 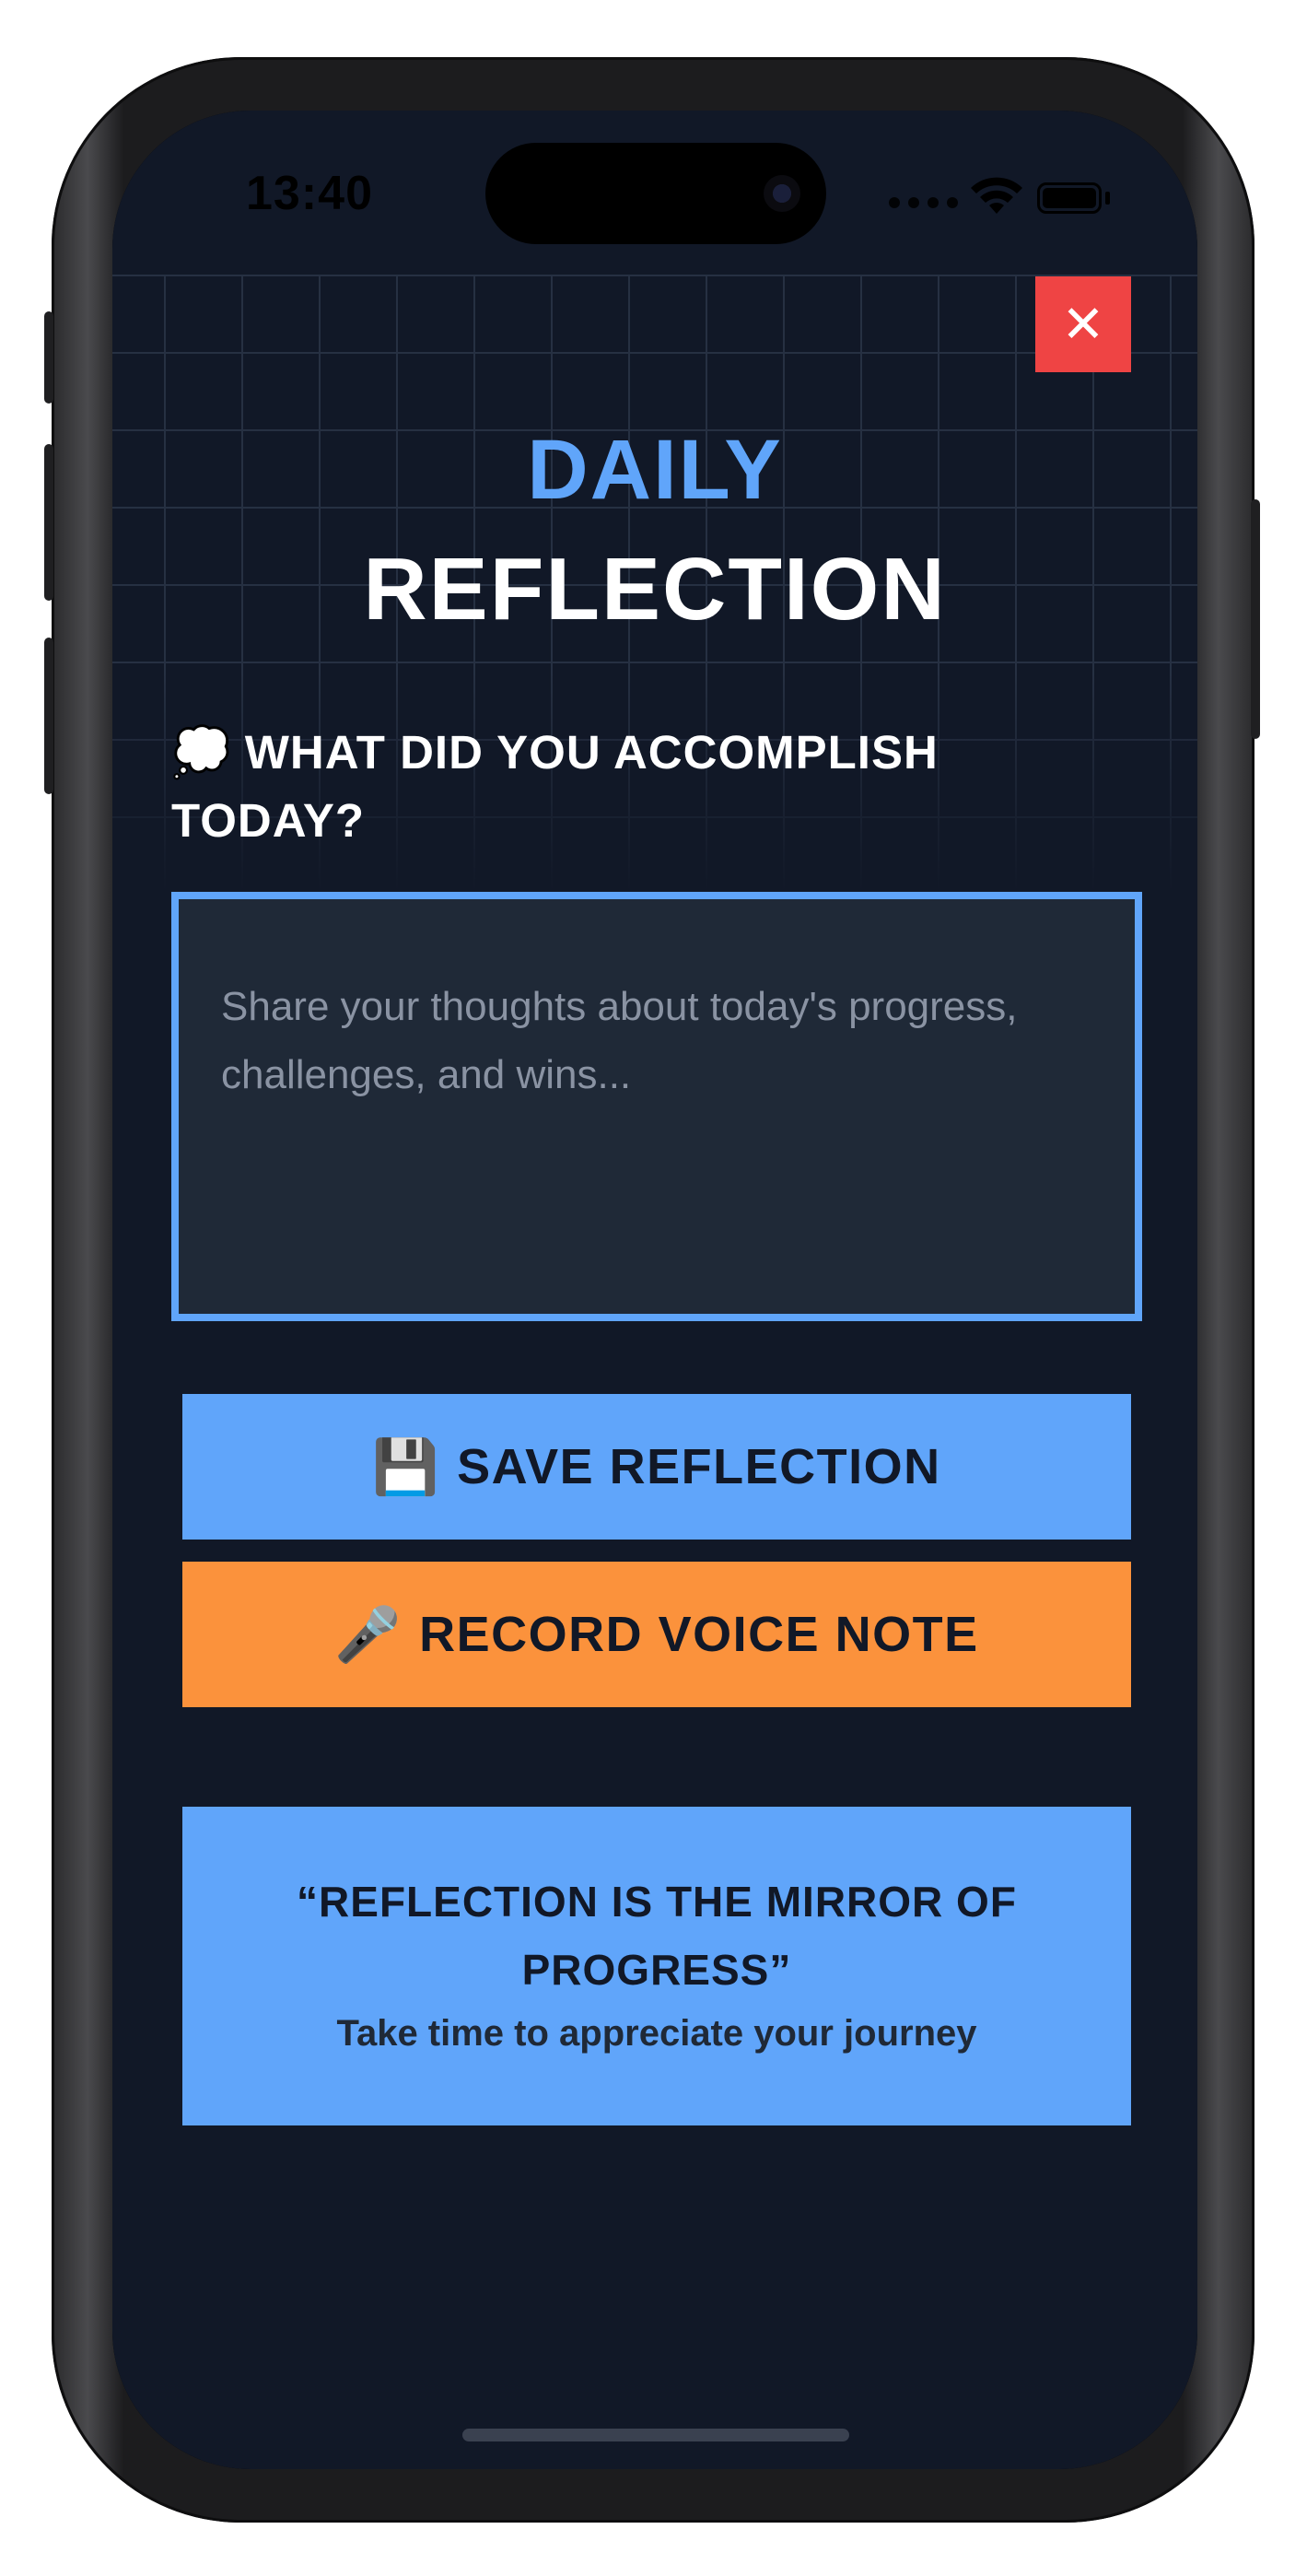 I want to click on reflection-field-container, so click(x=657, y=1106).